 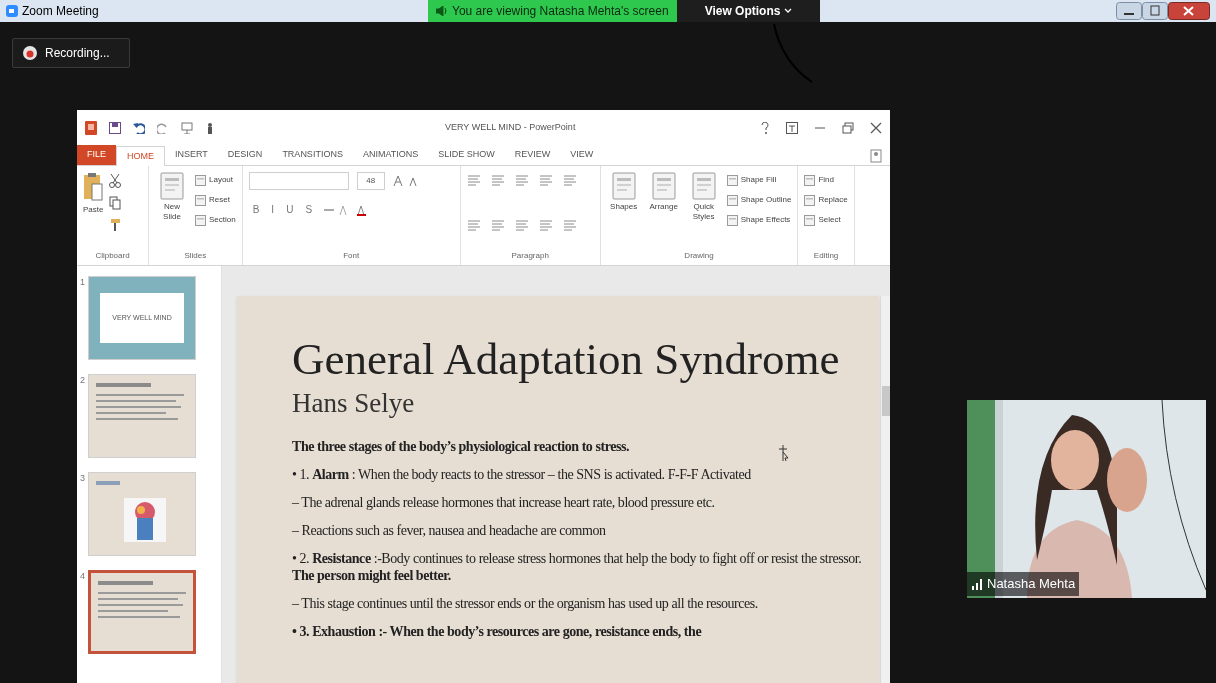 I want to click on cut-icon, so click(x=115, y=181).